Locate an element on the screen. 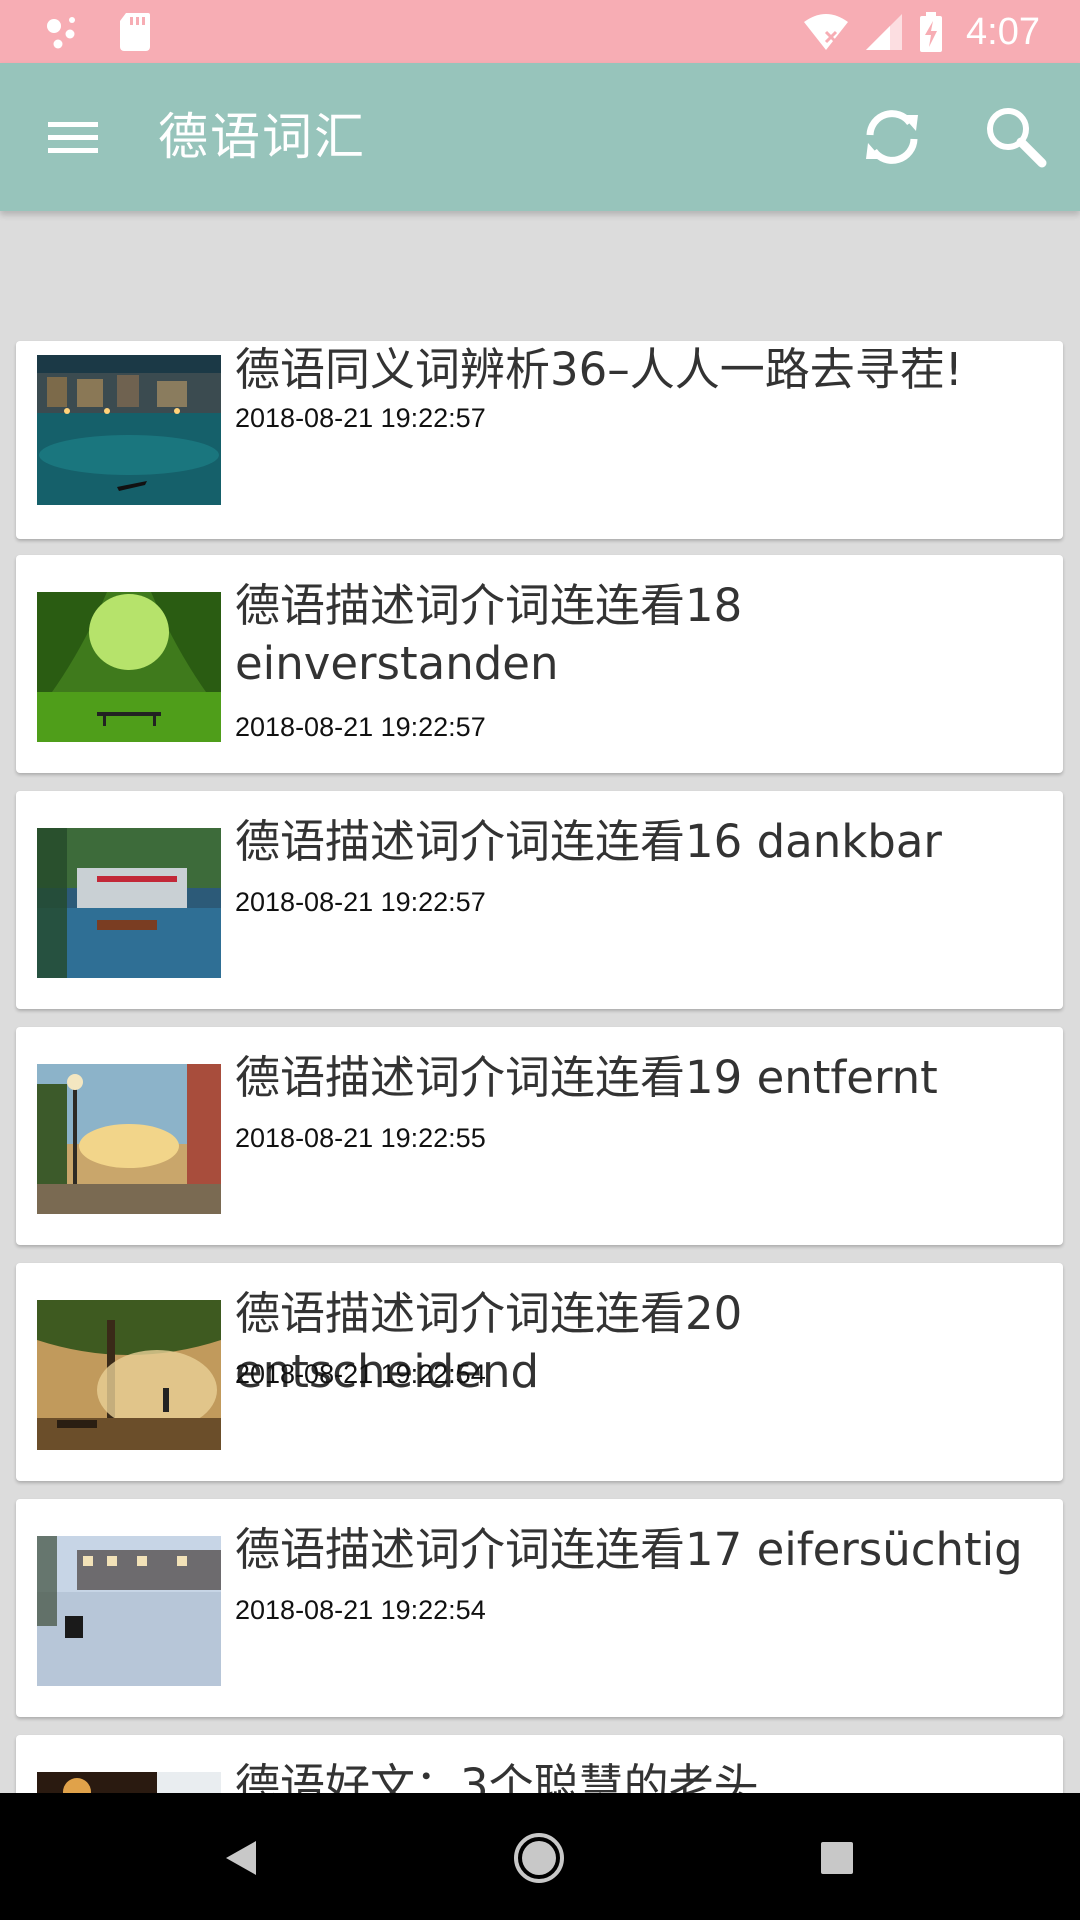 The width and height of the screenshot is (1080, 1920). refresh-button is located at coordinates (892, 137).